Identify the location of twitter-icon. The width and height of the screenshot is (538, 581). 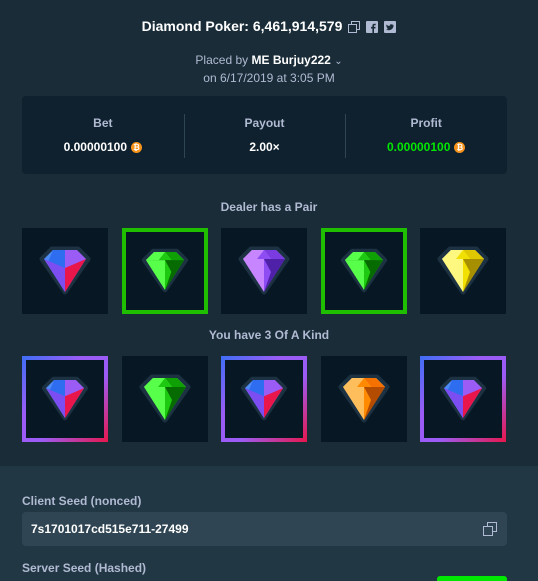
(390, 26).